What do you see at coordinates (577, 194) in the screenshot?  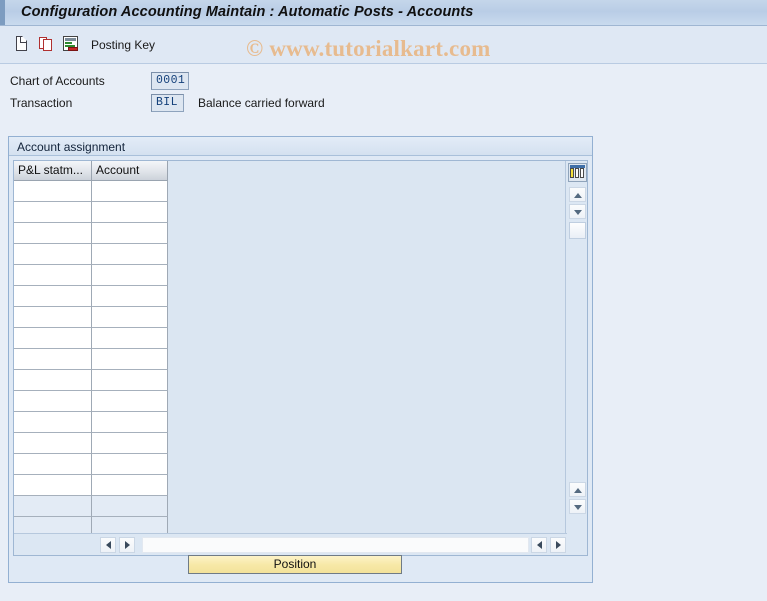 I see `scroll-up-icon` at bounding box center [577, 194].